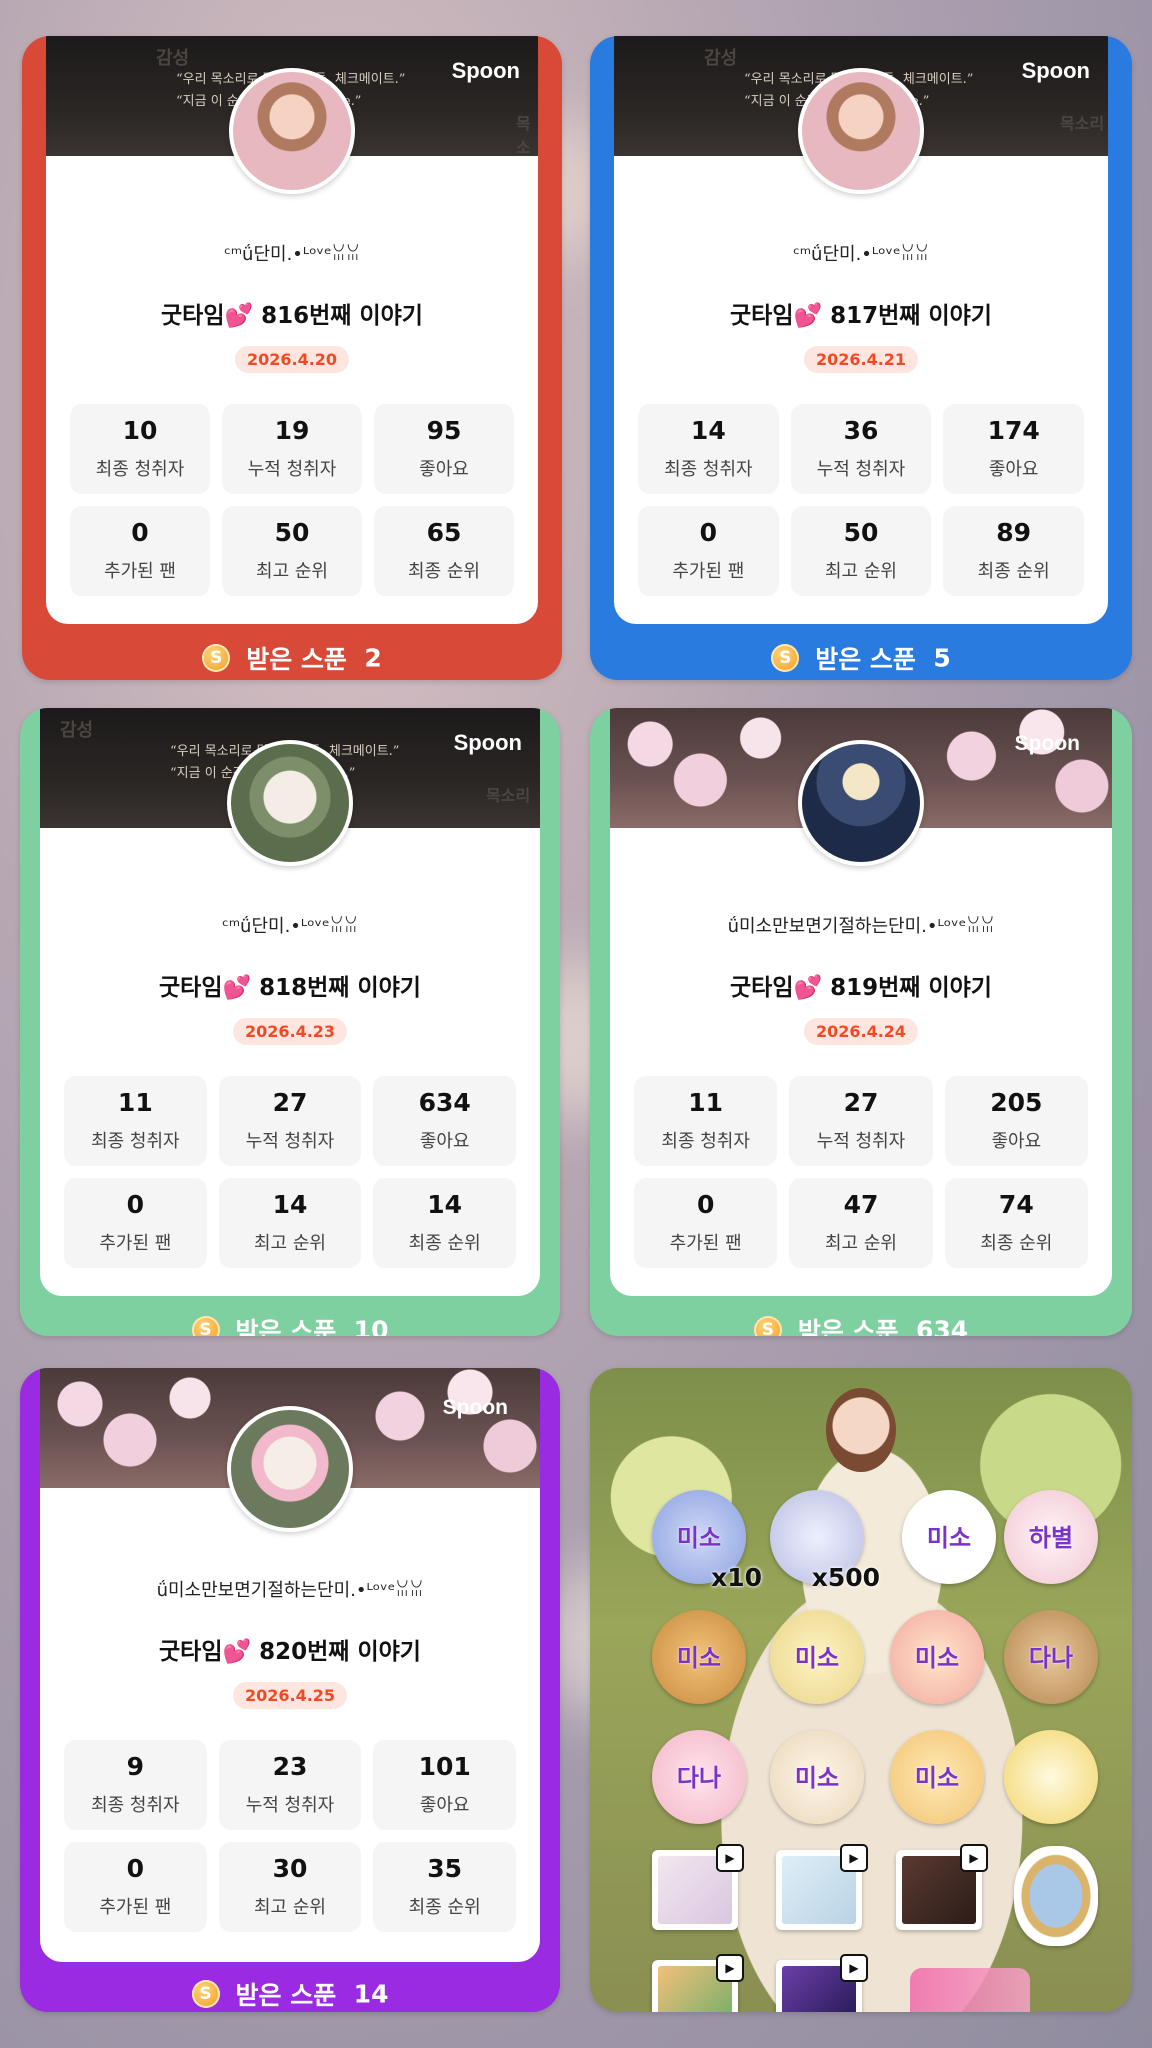 The height and width of the screenshot is (2048, 1152). What do you see at coordinates (508, 795) in the screenshot?
I see `banner-word: 목소리` at bounding box center [508, 795].